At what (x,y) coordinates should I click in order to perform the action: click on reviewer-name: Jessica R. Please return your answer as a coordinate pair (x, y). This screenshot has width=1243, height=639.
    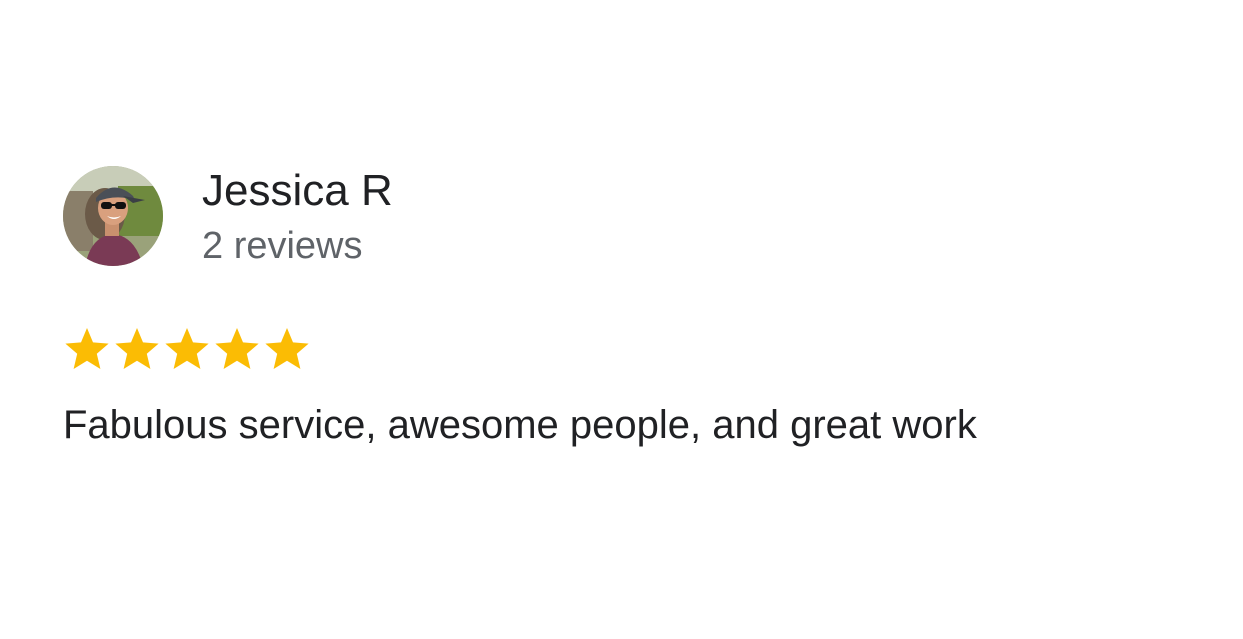
    Looking at the image, I should click on (297, 191).